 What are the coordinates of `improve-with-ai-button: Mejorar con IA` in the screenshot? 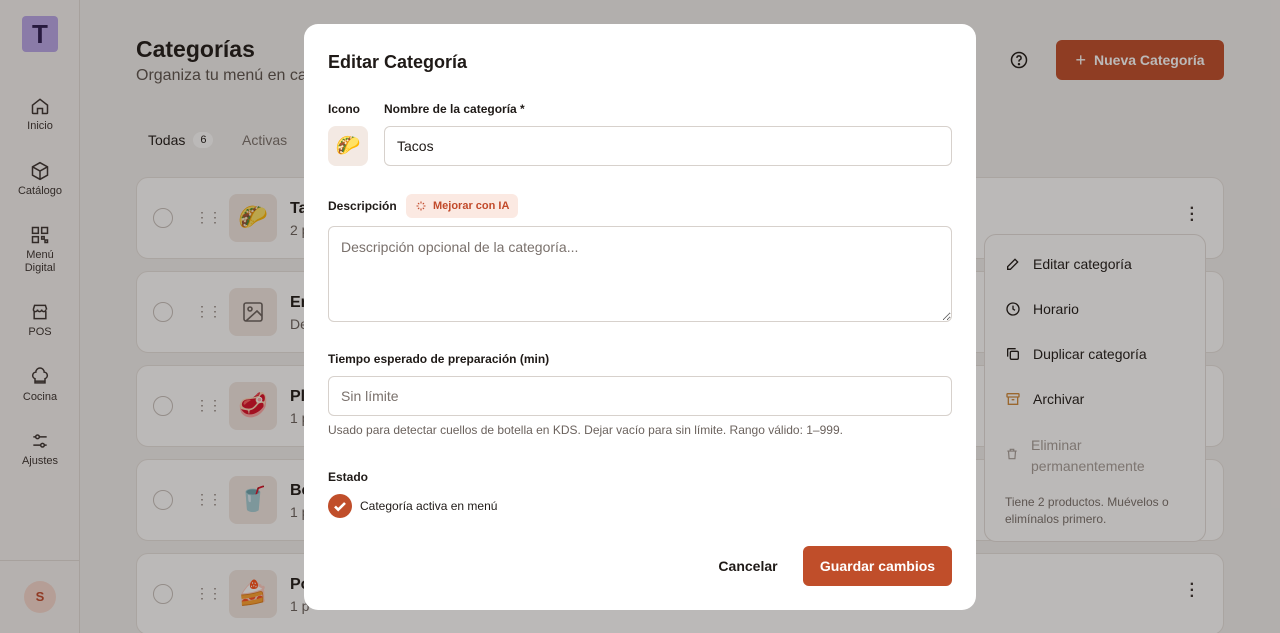 It's located at (462, 206).